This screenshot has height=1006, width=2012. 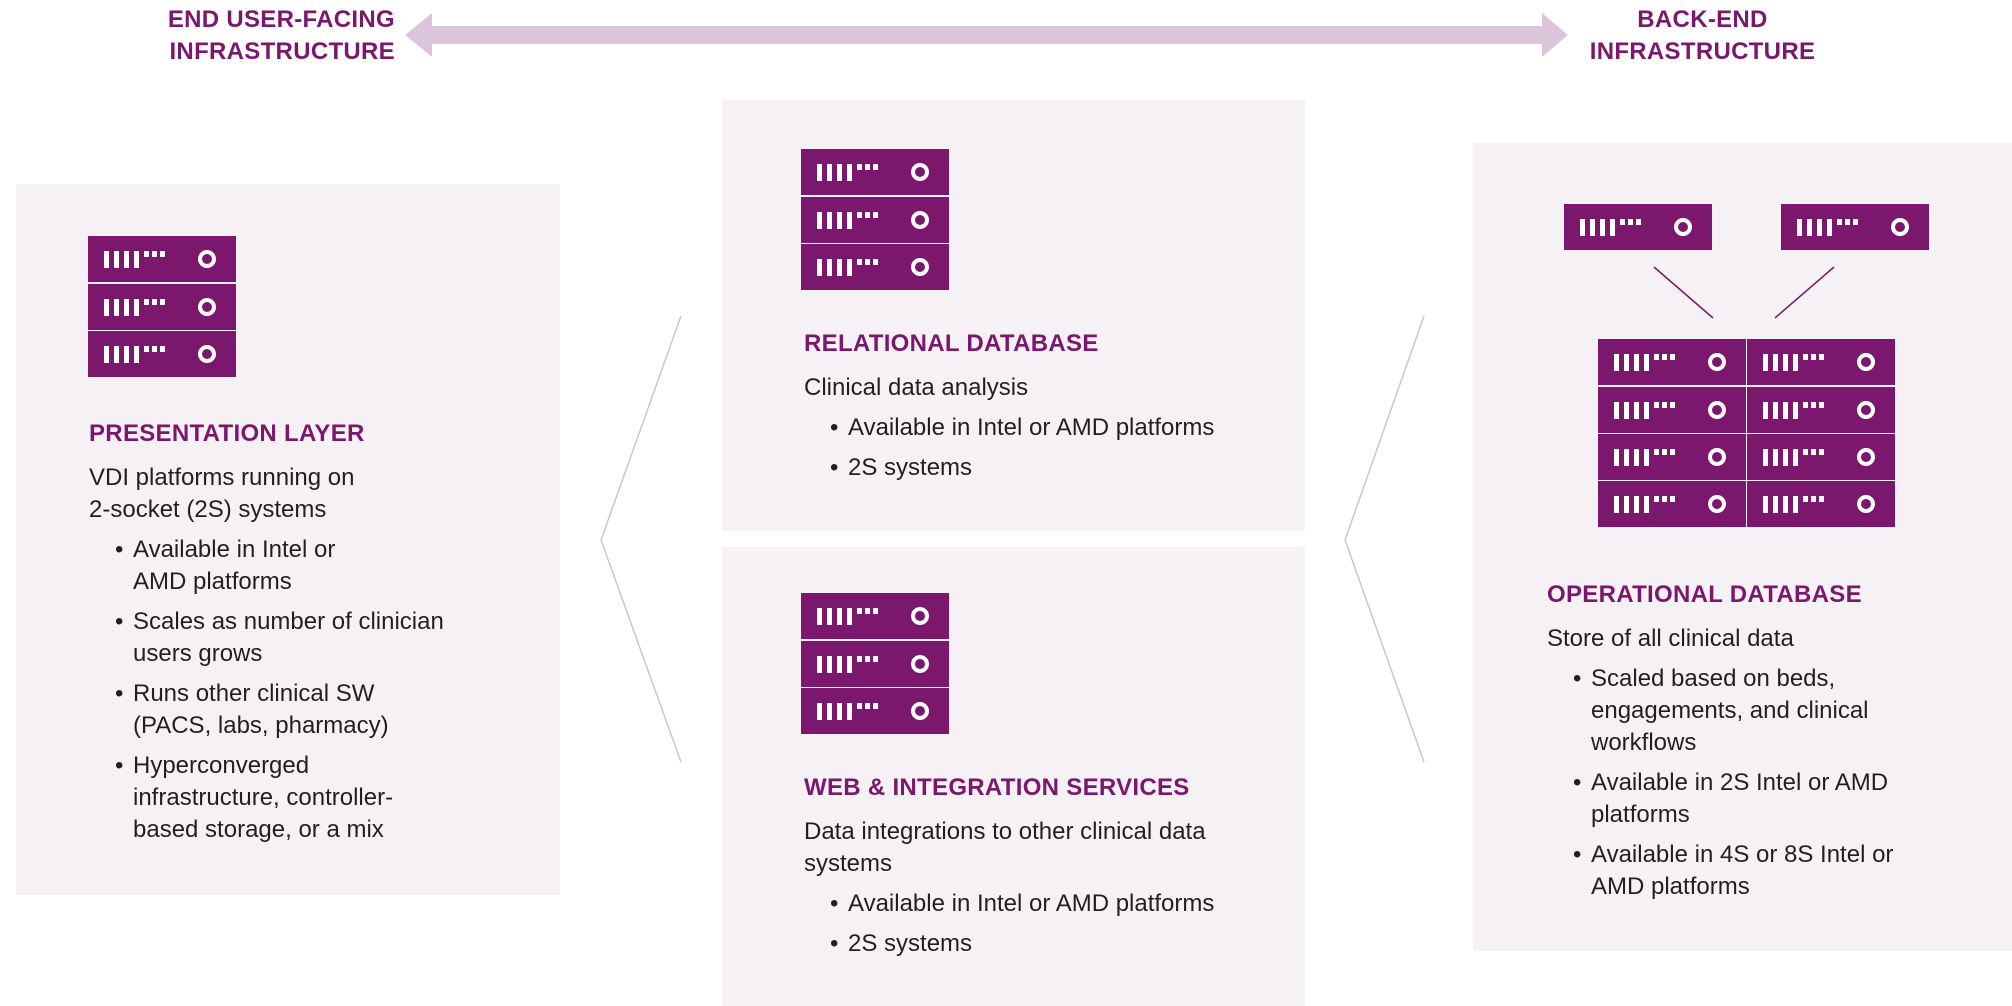 What do you see at coordinates (641, 539) in the screenshot?
I see `left-chevron` at bounding box center [641, 539].